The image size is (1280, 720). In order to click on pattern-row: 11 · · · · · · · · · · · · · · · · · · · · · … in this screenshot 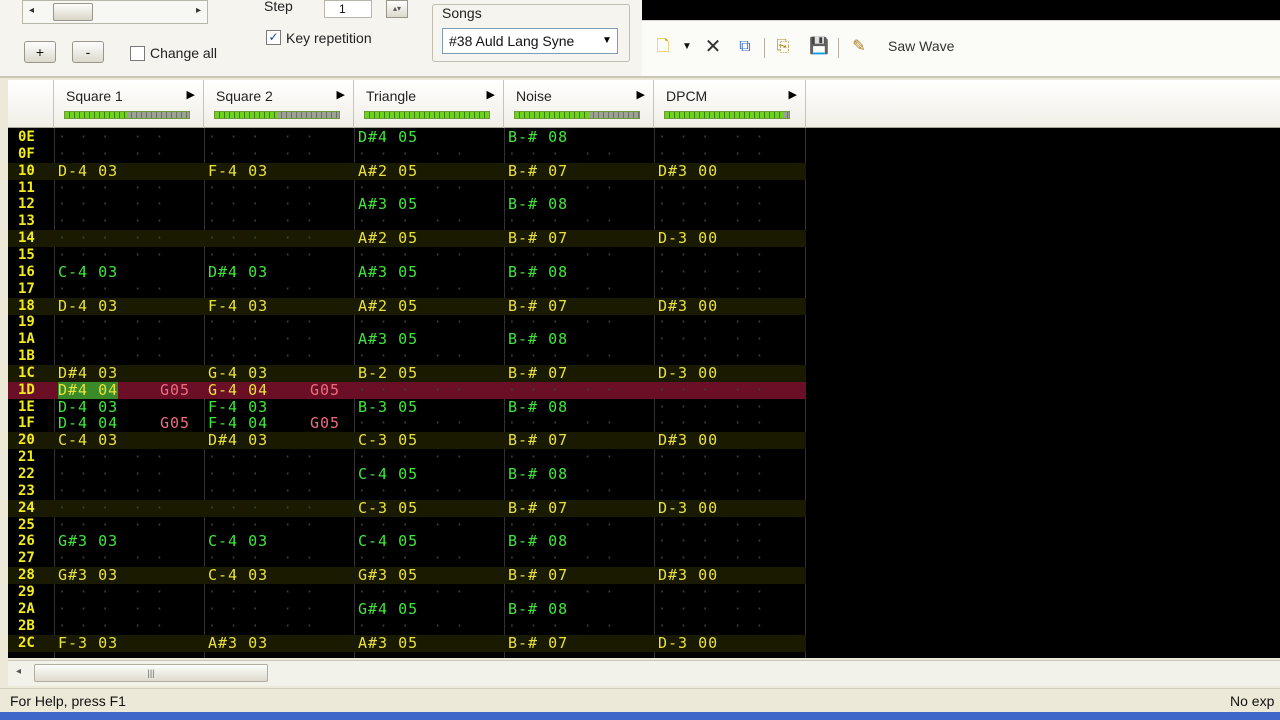, I will do `click(407, 188)`.